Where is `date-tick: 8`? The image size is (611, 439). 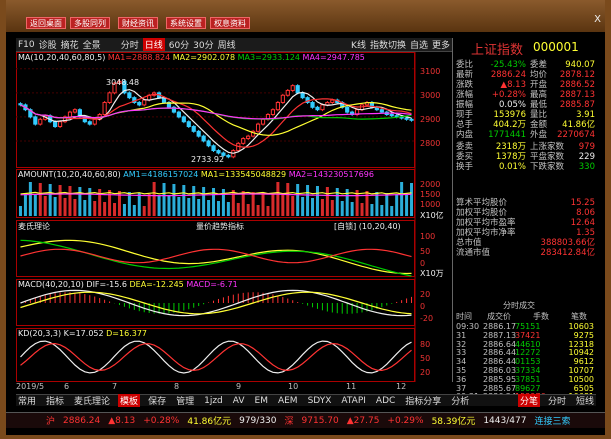 date-tick: 8 is located at coordinates (177, 386).